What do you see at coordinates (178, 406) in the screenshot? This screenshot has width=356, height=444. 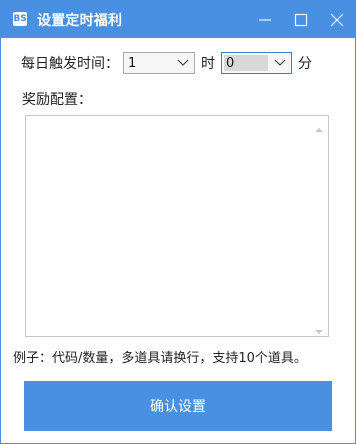 I see `confirm-settings-button: 确认设置` at bounding box center [178, 406].